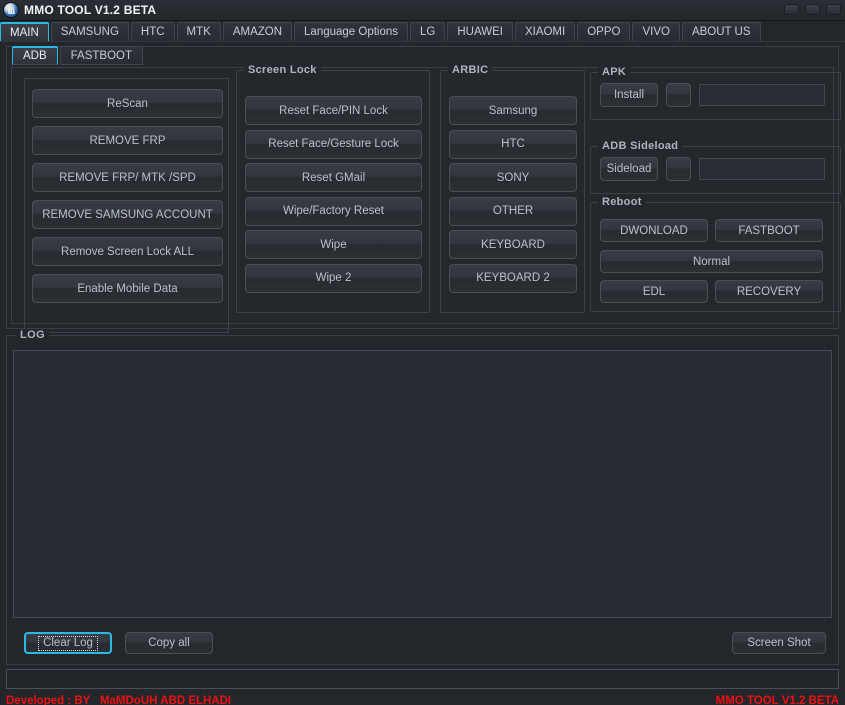 This screenshot has height=705, width=845. I want to click on action-button-5: Enable Mobile Data, so click(127, 288).